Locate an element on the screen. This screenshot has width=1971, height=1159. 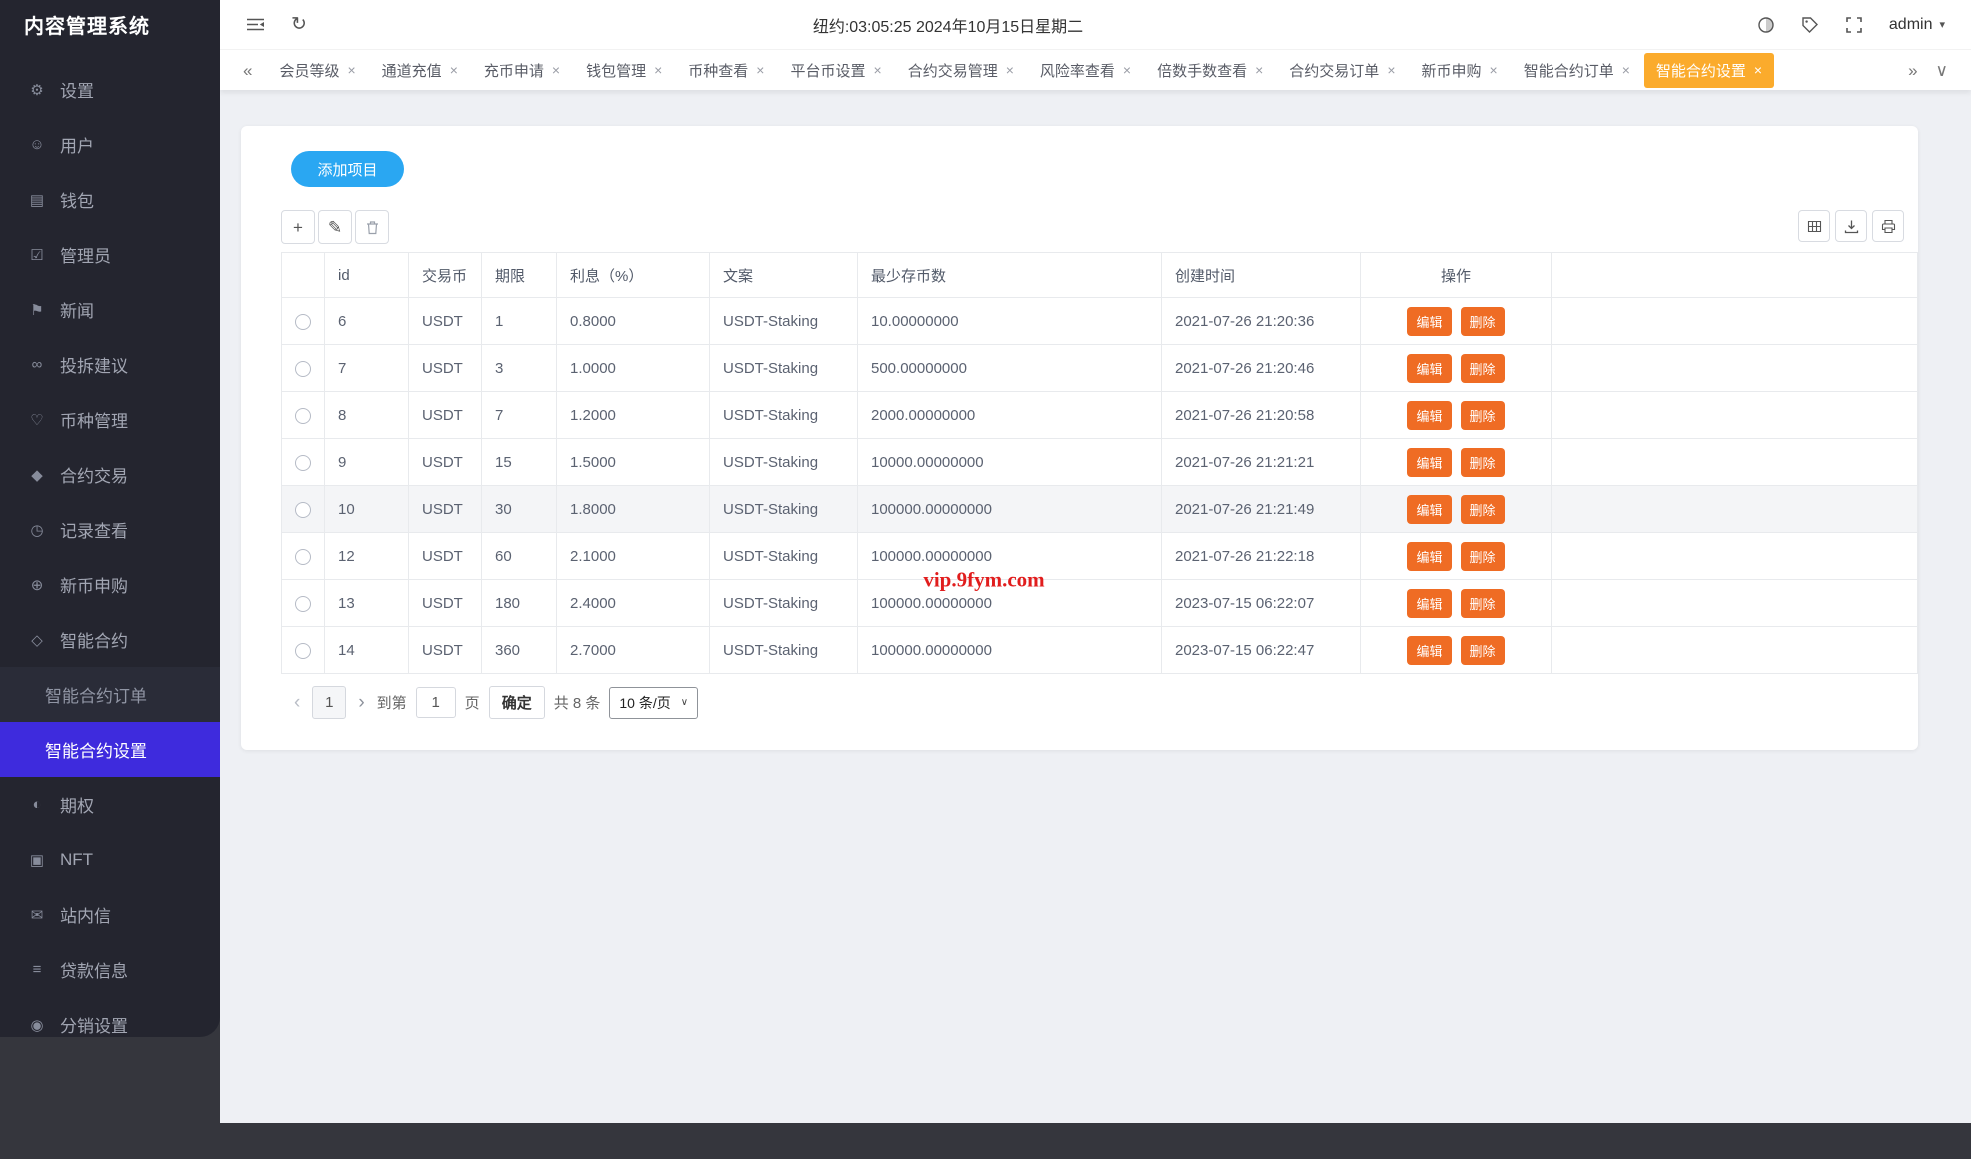
tab: 合约交易管理 × is located at coordinates (961, 70).